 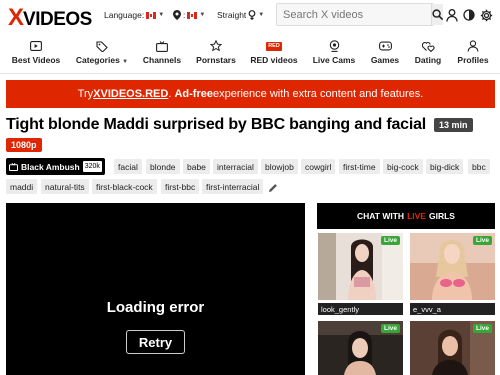 I want to click on tag-blonde: blonde, so click(x=163, y=166).